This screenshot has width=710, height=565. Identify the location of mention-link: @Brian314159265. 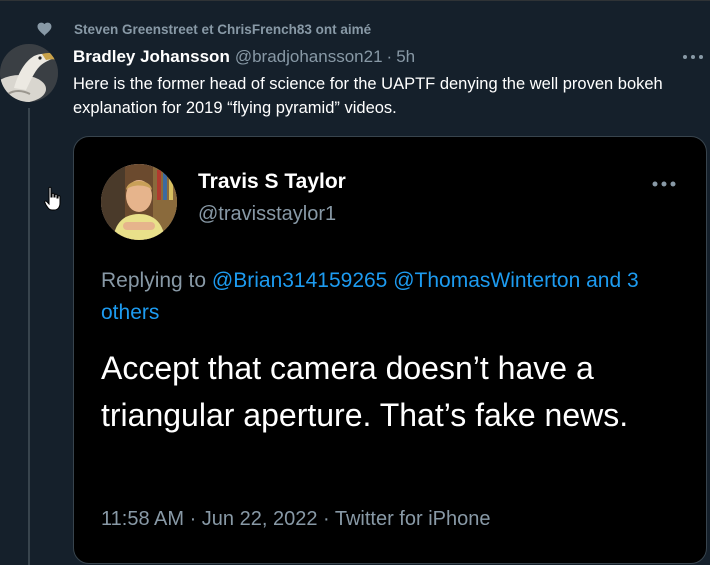
(299, 280).